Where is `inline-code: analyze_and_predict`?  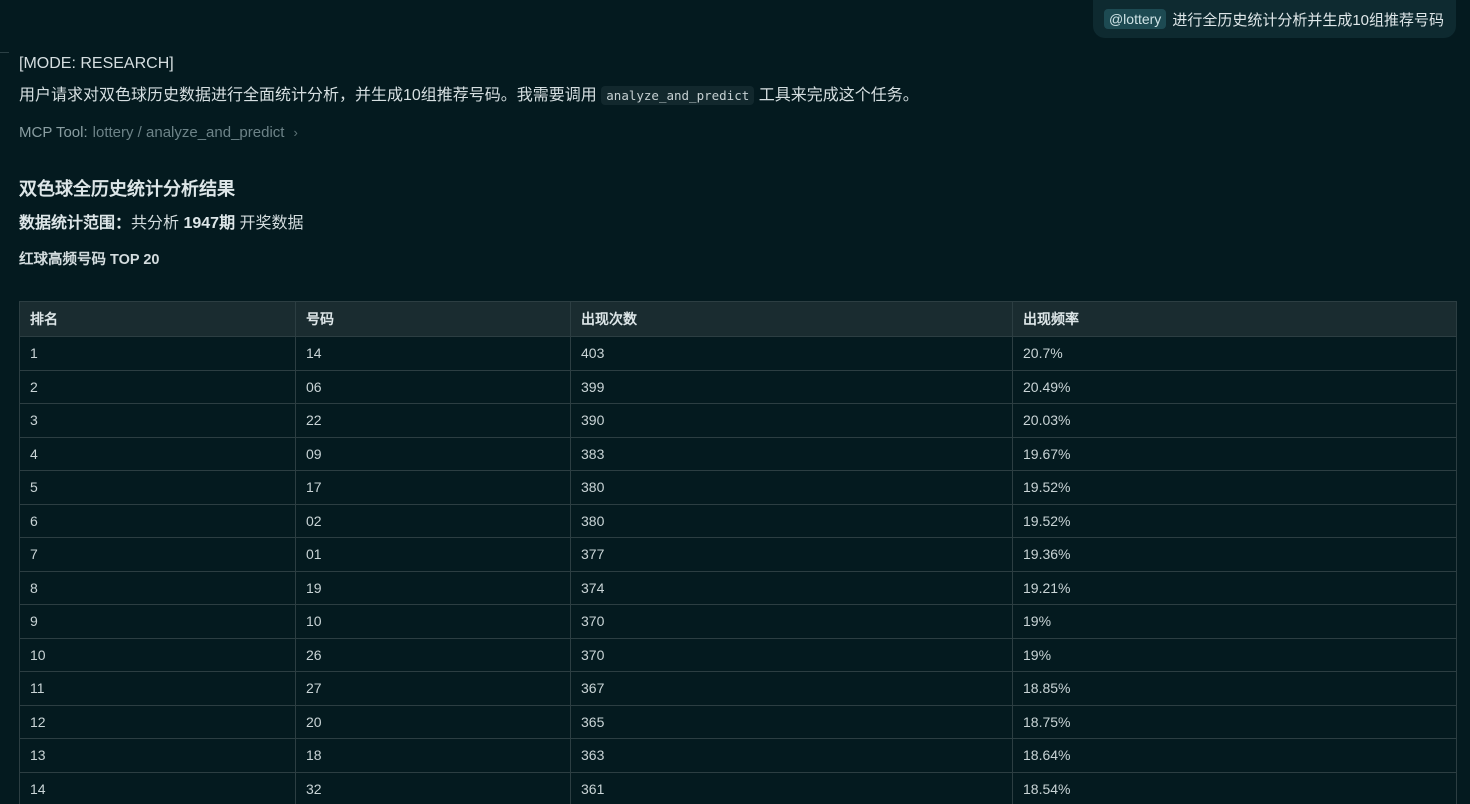 inline-code: analyze_and_predict is located at coordinates (678, 95).